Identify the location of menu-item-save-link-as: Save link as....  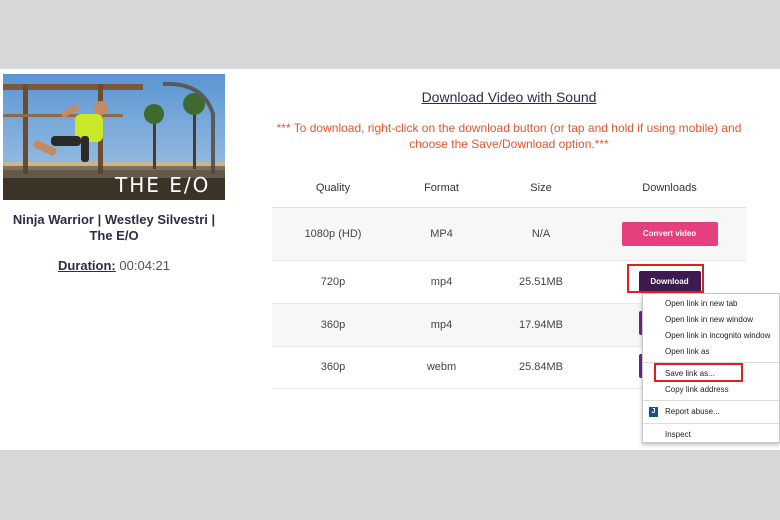
(690, 374).